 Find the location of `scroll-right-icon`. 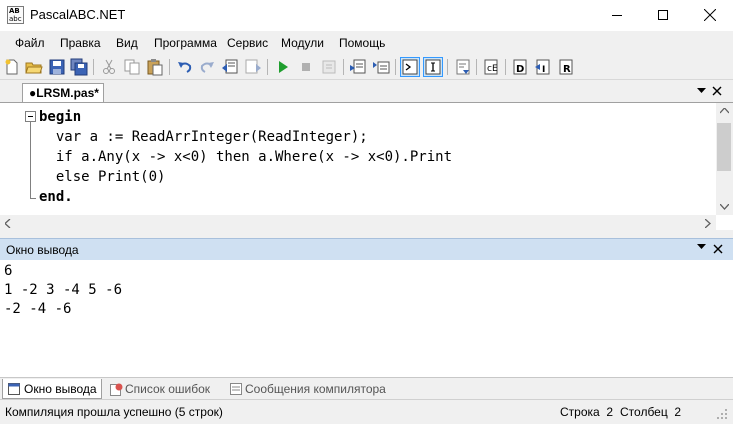

scroll-right-icon is located at coordinates (708, 223).